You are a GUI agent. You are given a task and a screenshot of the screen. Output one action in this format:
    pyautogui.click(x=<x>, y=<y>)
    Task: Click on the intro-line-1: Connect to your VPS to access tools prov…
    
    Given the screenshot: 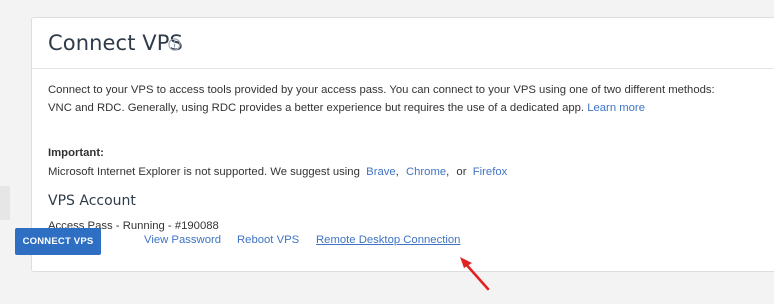 What is the action you would take?
    pyautogui.click(x=381, y=90)
    